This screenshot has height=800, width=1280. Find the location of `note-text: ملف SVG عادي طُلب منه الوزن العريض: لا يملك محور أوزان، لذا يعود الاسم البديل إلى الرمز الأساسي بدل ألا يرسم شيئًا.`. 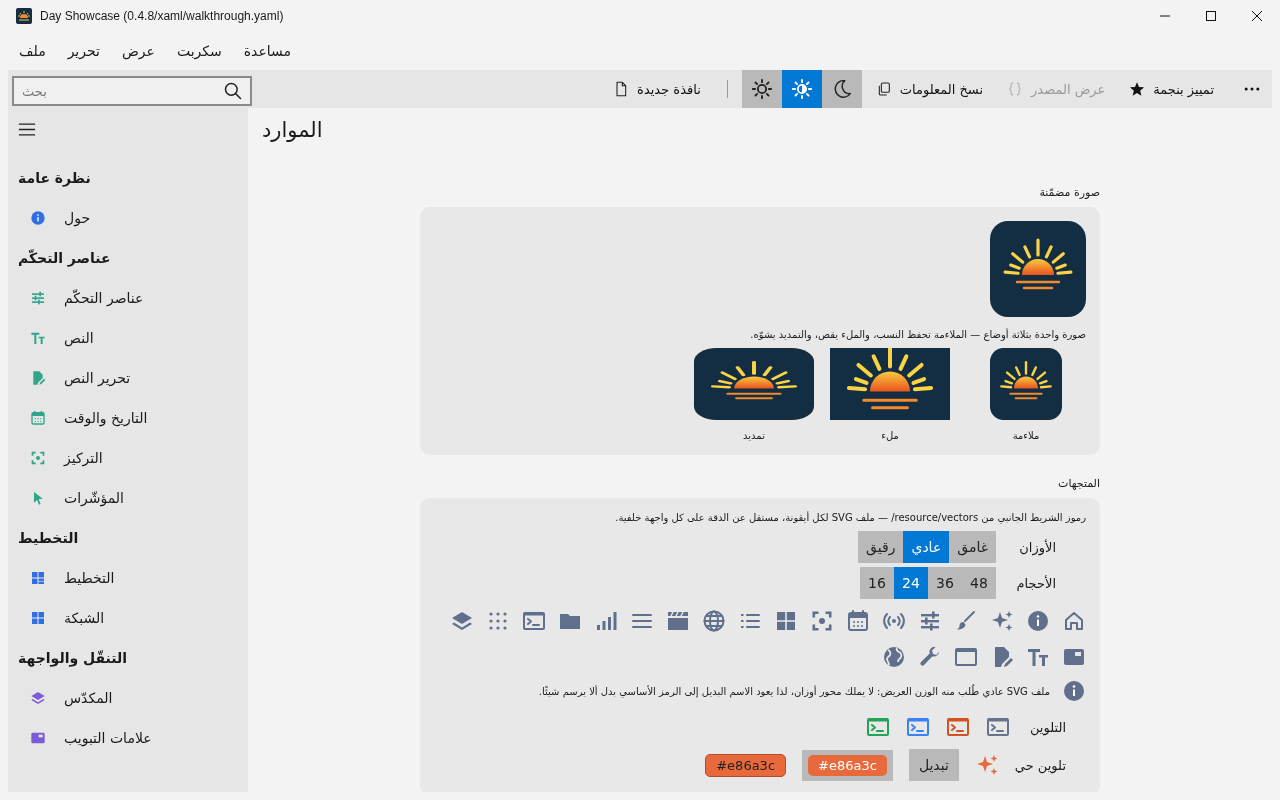

note-text: ملف SVG عادي طُلب منه الوزن العريض: لا يملك محور أوزان، لذا يعود الاسم البديل إلى الرمز الأساسي بدل ألا يرسم شيئًا. is located at coordinates (794, 691).